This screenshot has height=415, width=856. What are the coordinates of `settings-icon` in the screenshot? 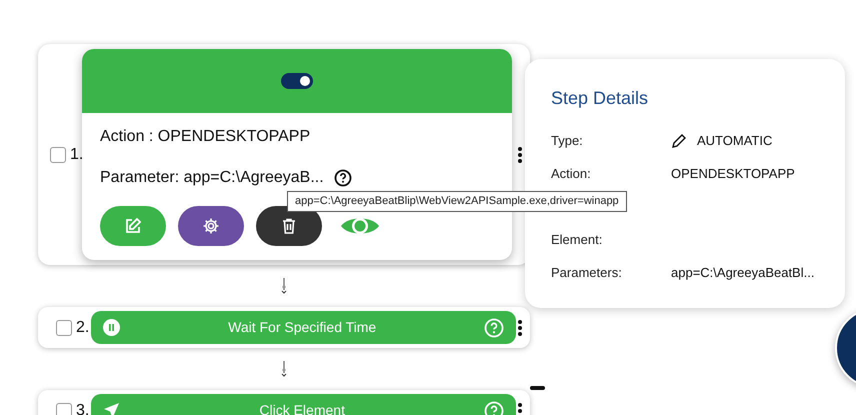 It's located at (211, 226).